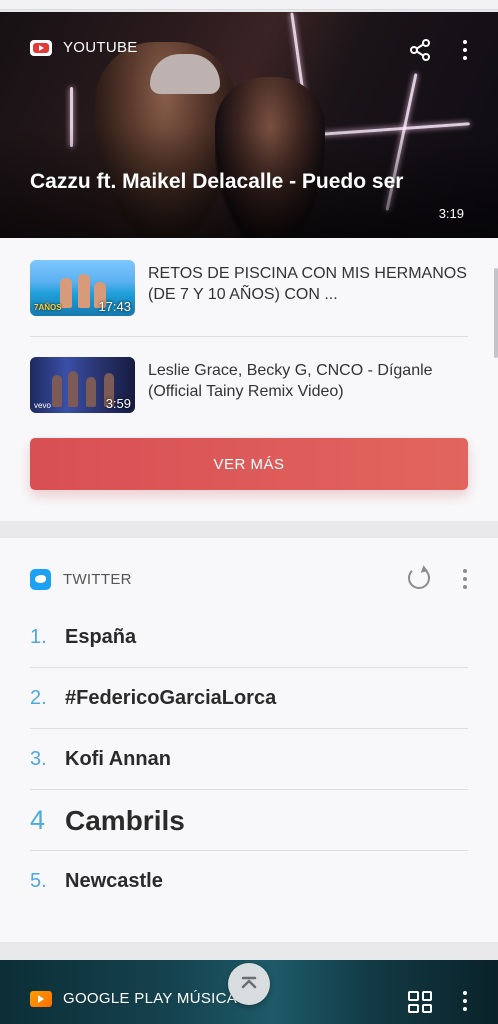  Describe the element at coordinates (97, 579) in the screenshot. I see `twitter-label: TWITTER` at that location.